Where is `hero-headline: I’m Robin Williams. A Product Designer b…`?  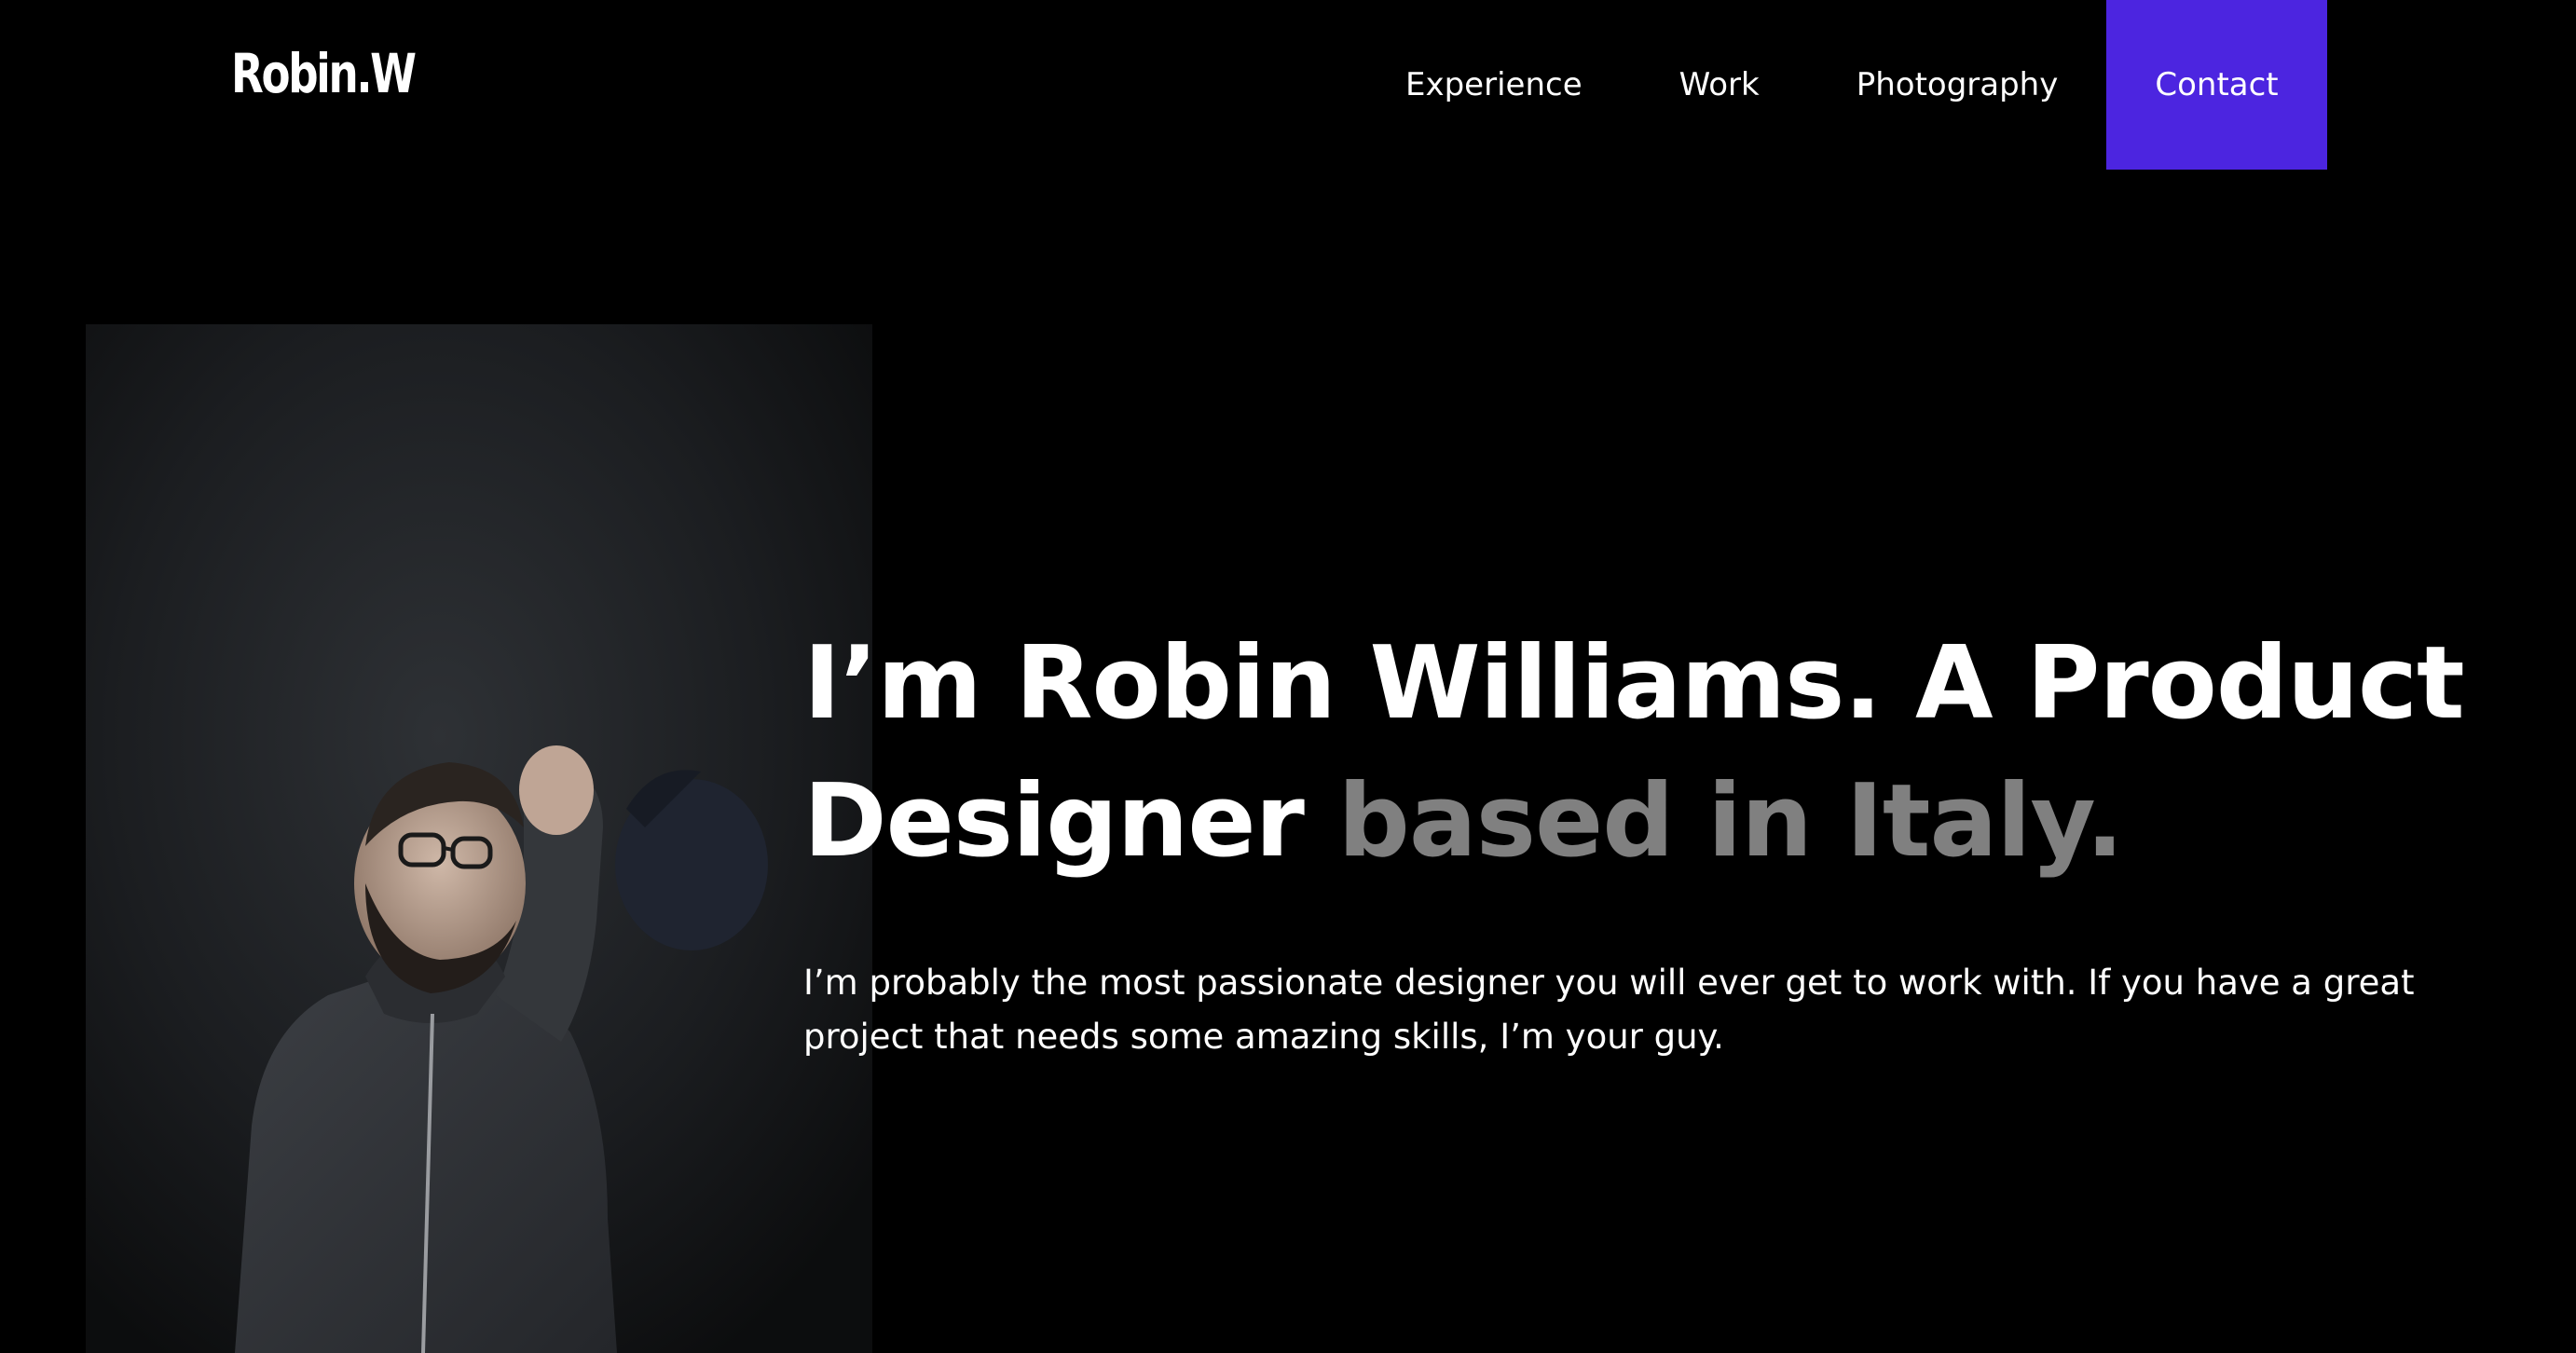
hero-headline: I’m Robin Williams. A Product Designer b… is located at coordinates (1670, 753).